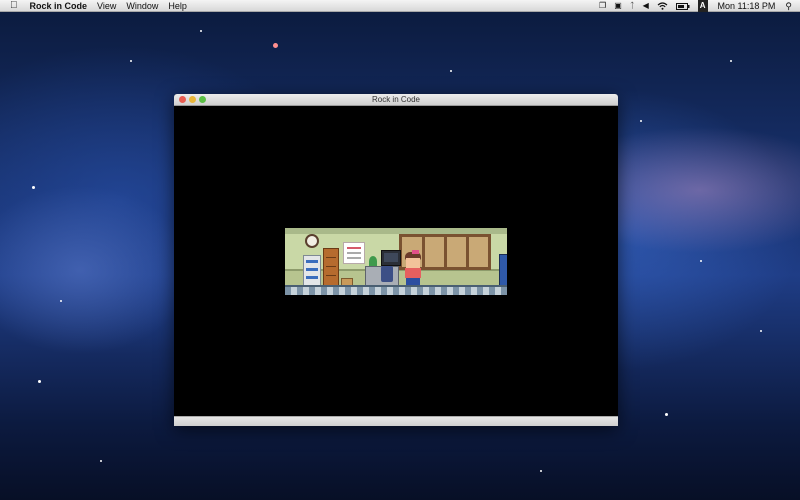 The height and width of the screenshot is (500, 800). I want to click on window-titlebar: Rock in Code, so click(396, 100).